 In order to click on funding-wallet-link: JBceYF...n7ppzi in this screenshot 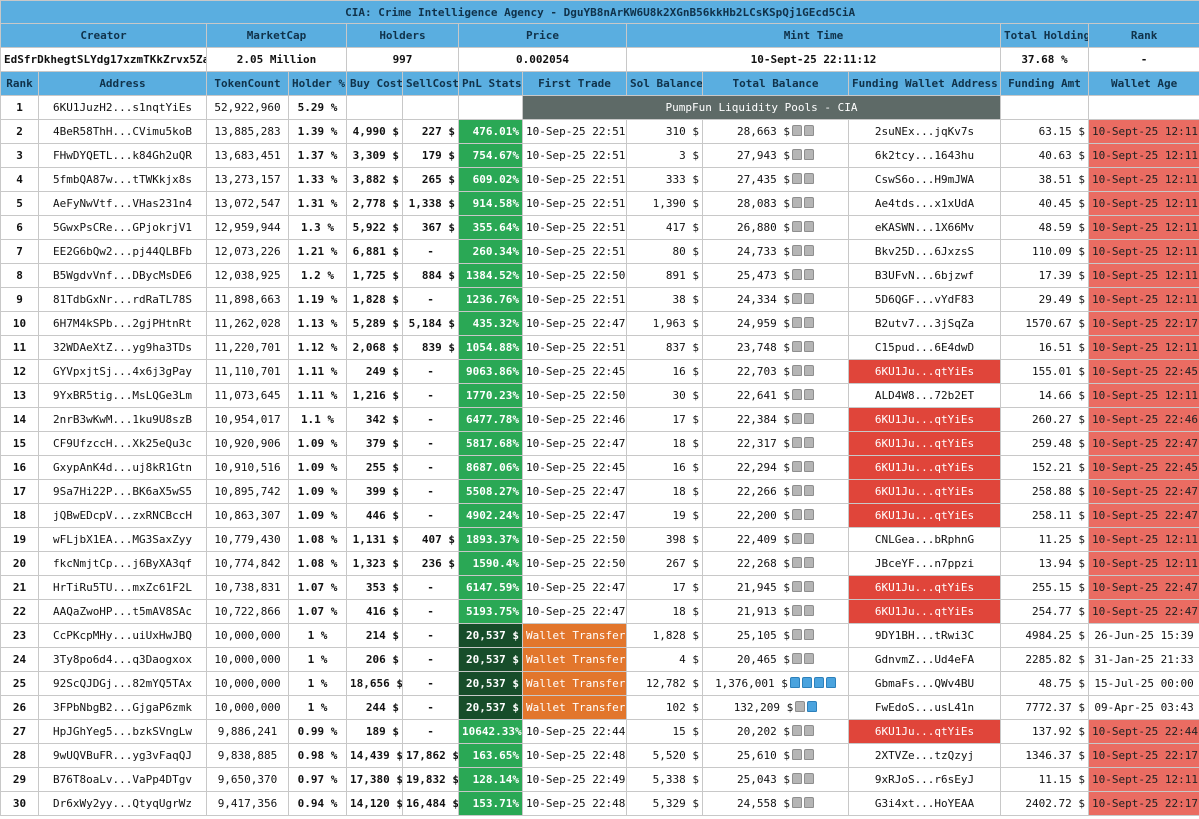, I will do `click(924, 563)`.